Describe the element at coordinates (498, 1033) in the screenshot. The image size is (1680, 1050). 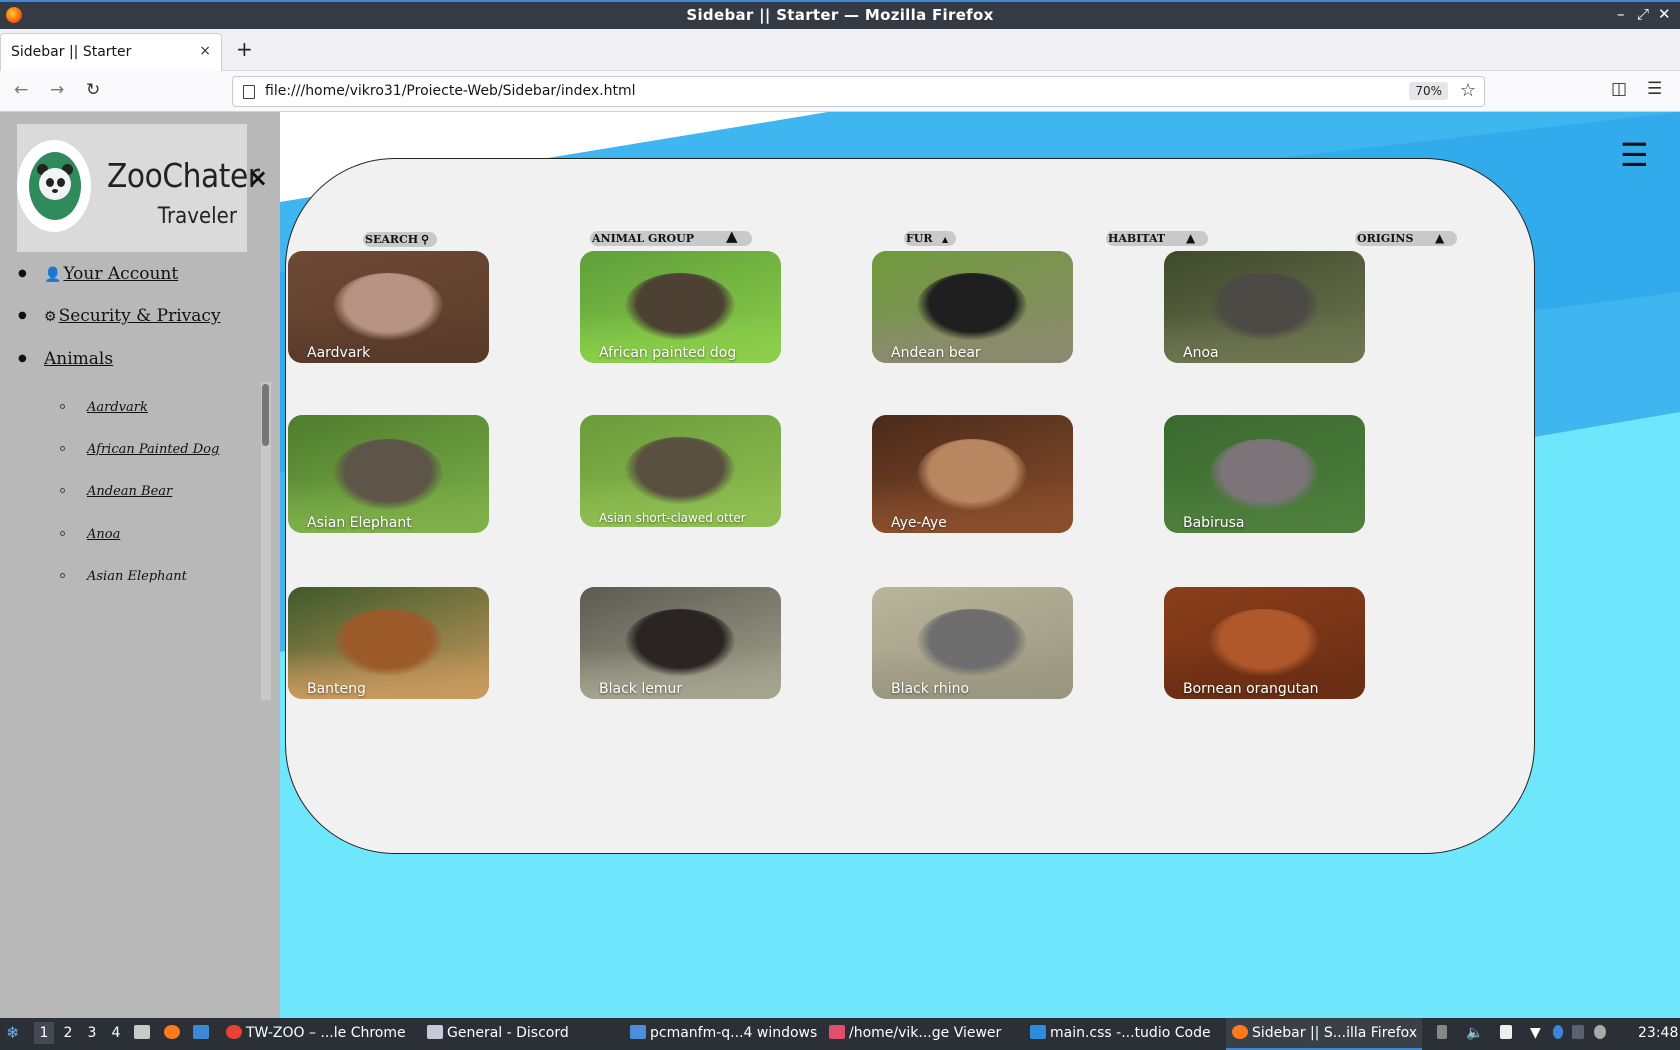
I see `taskbar-window-discord: General - Discord` at that location.